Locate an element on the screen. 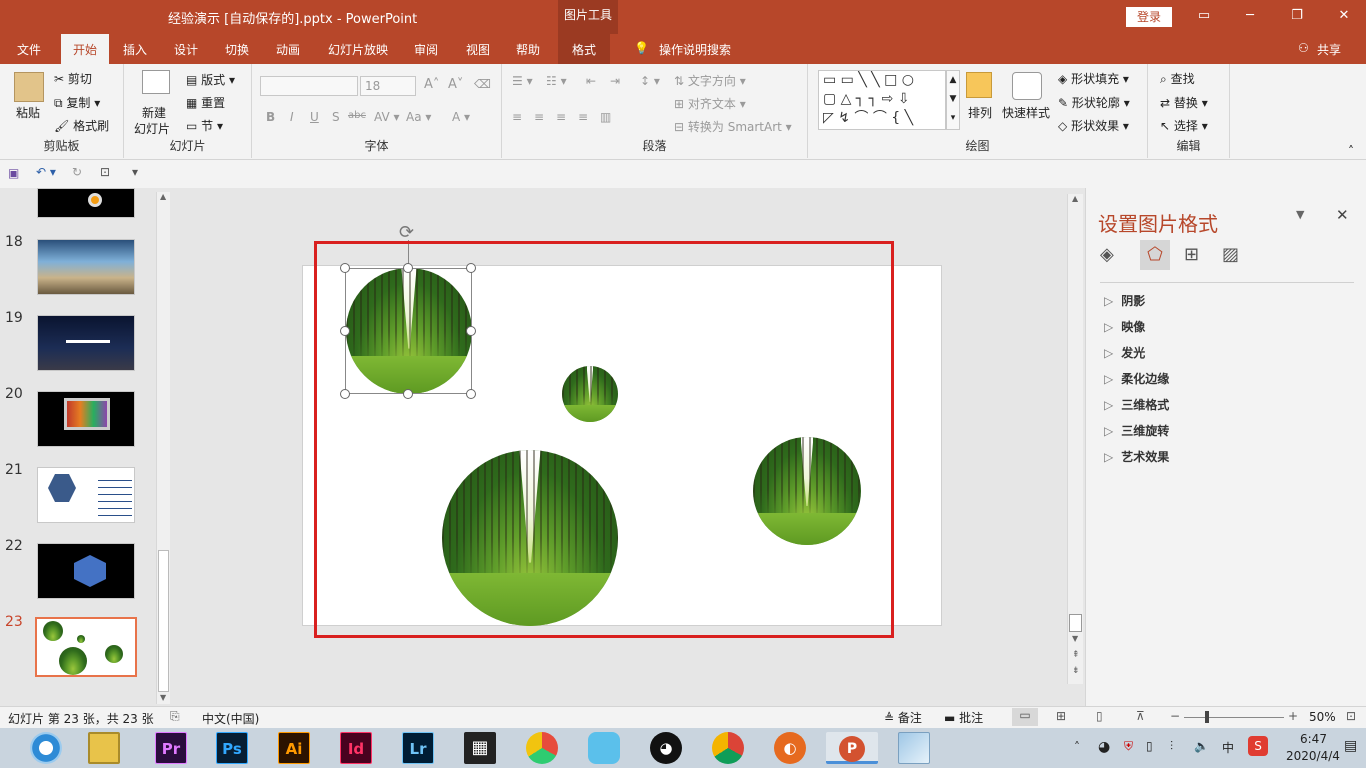  shrink-font-icon: A˅ is located at coordinates (455, 84).